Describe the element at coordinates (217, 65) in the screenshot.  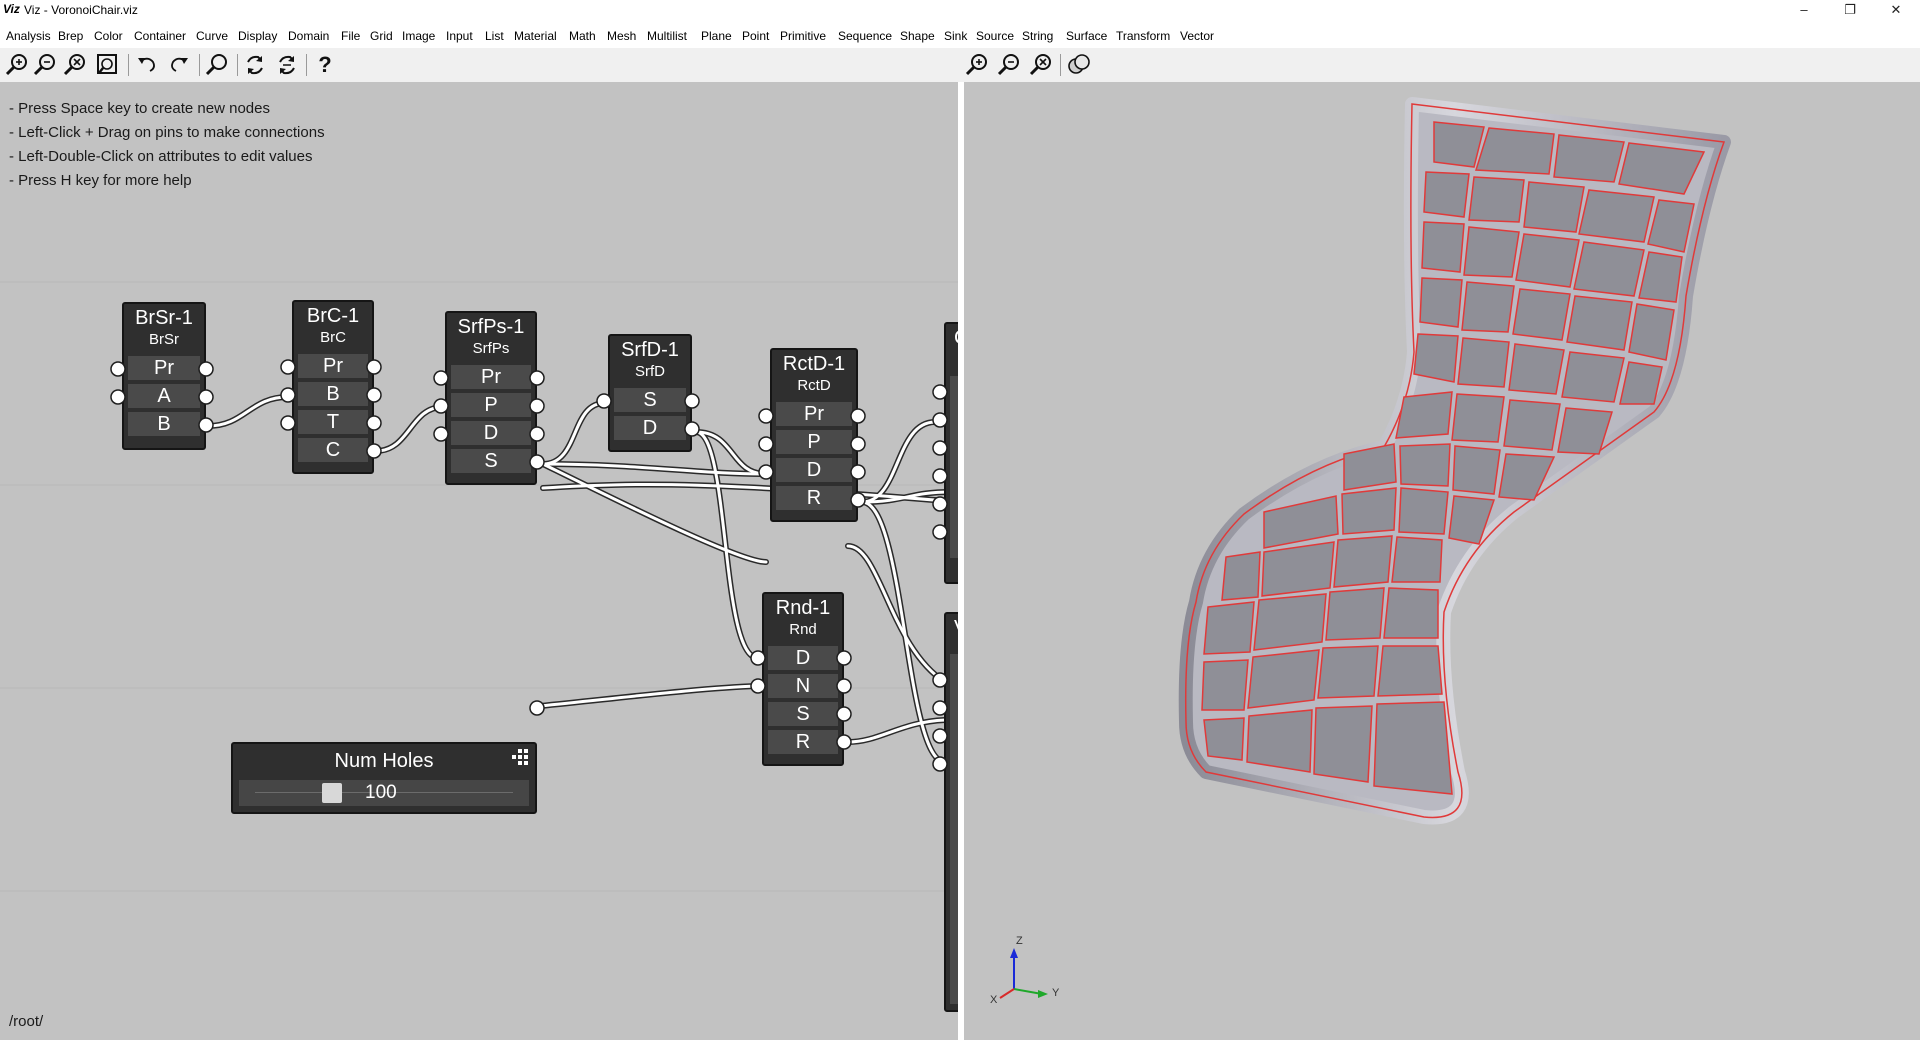
I see `search-icon` at that location.